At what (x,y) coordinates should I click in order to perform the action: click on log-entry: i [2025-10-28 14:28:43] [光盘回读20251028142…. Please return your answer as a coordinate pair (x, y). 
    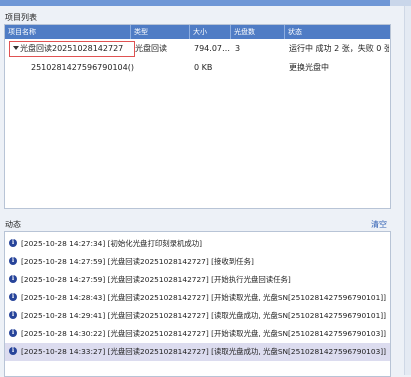
    Looking at the image, I should click on (197, 298).